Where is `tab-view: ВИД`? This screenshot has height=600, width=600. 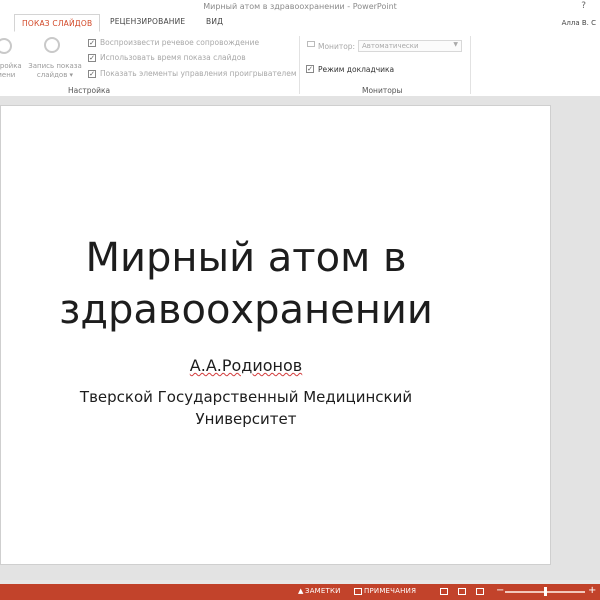
tab-view: ВИД is located at coordinates (214, 21).